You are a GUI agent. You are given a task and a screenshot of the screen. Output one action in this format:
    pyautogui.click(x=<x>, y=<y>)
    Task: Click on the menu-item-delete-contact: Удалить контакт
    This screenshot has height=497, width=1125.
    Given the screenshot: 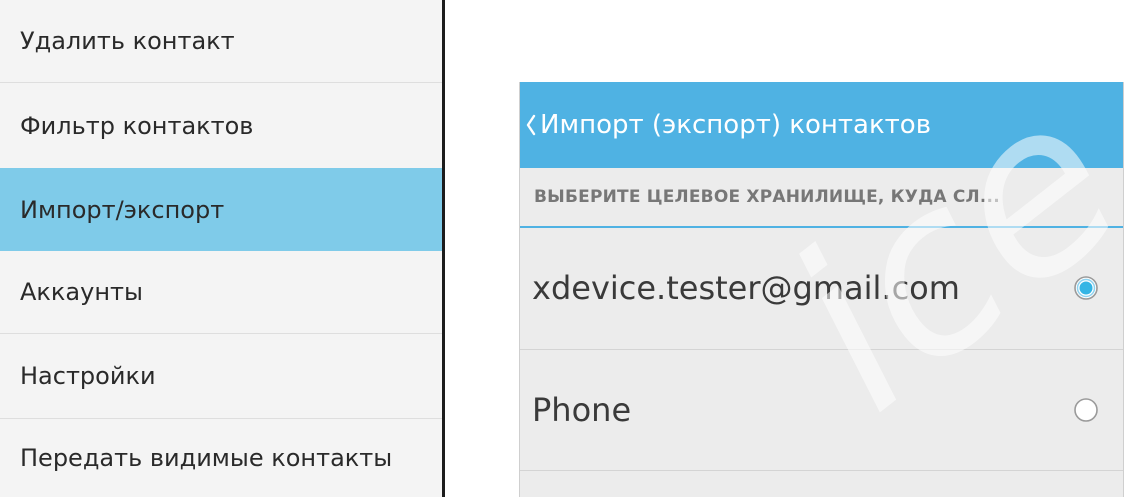 What is the action you would take?
    pyautogui.click(x=221, y=41)
    